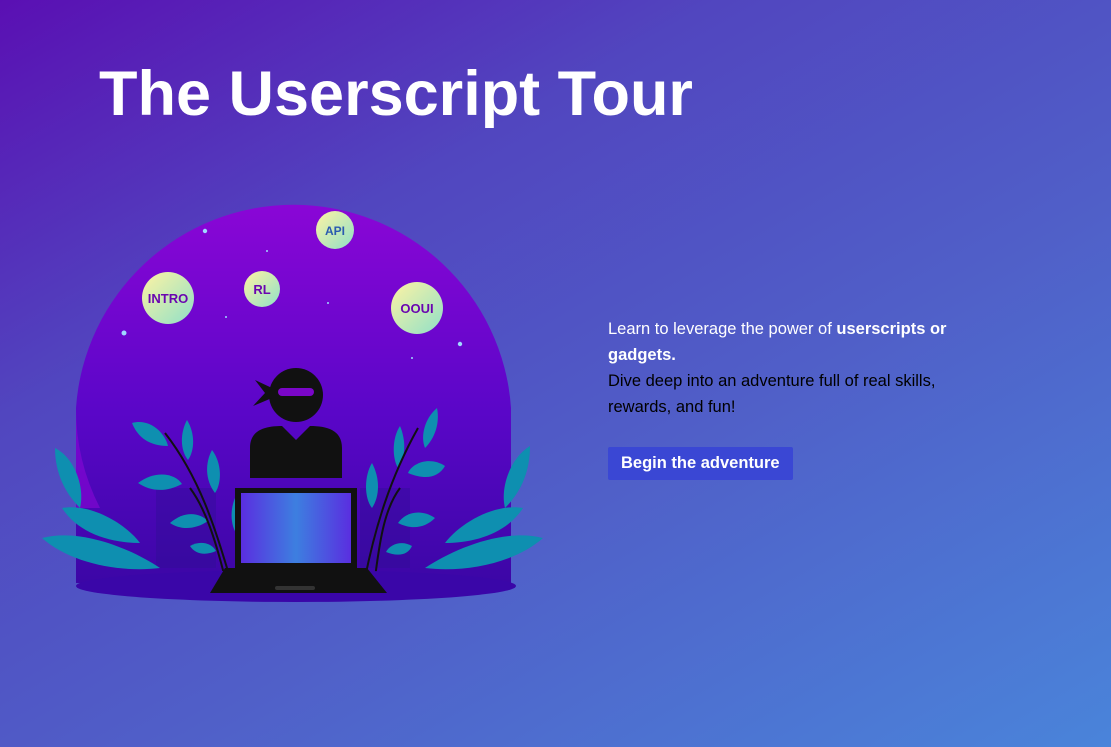 This screenshot has width=1111, height=747. I want to click on svg-text: API, so click(335, 231).